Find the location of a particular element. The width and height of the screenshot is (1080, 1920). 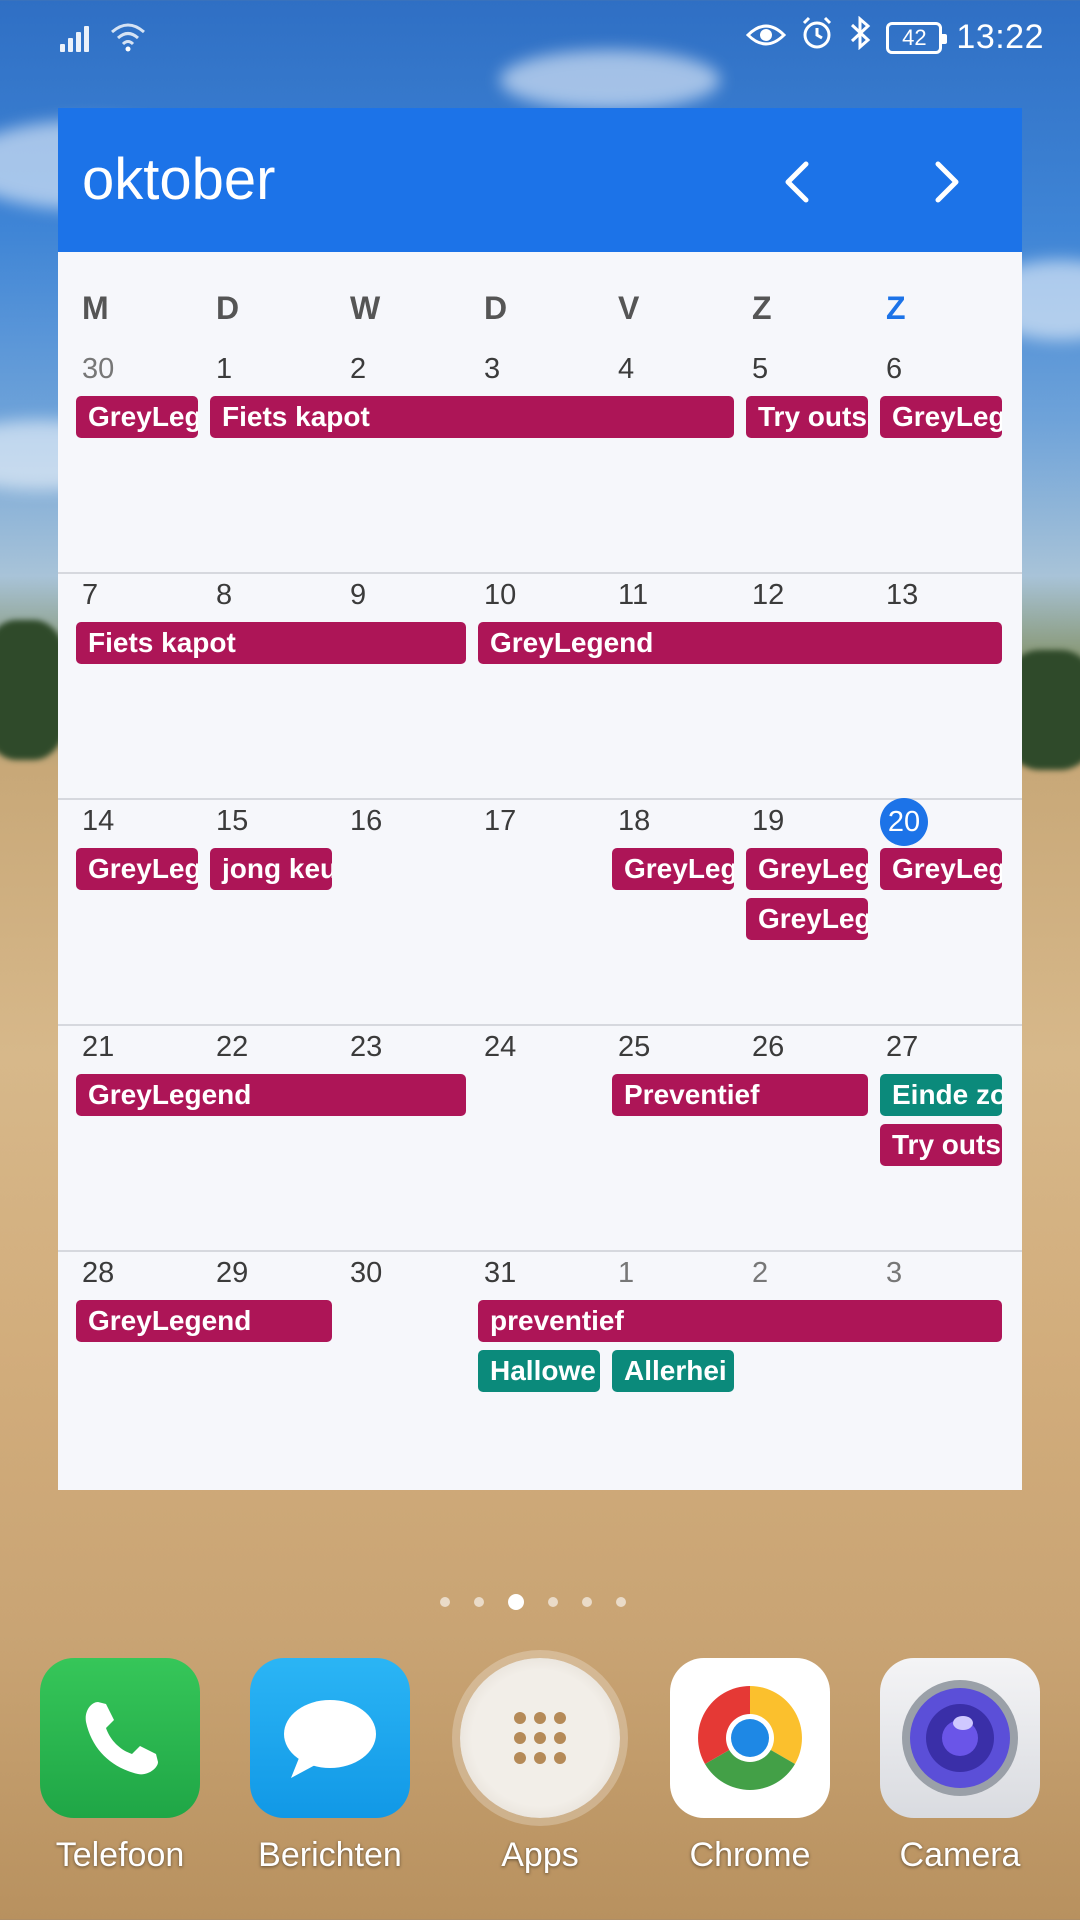

today-date: 20 is located at coordinates (904, 822).